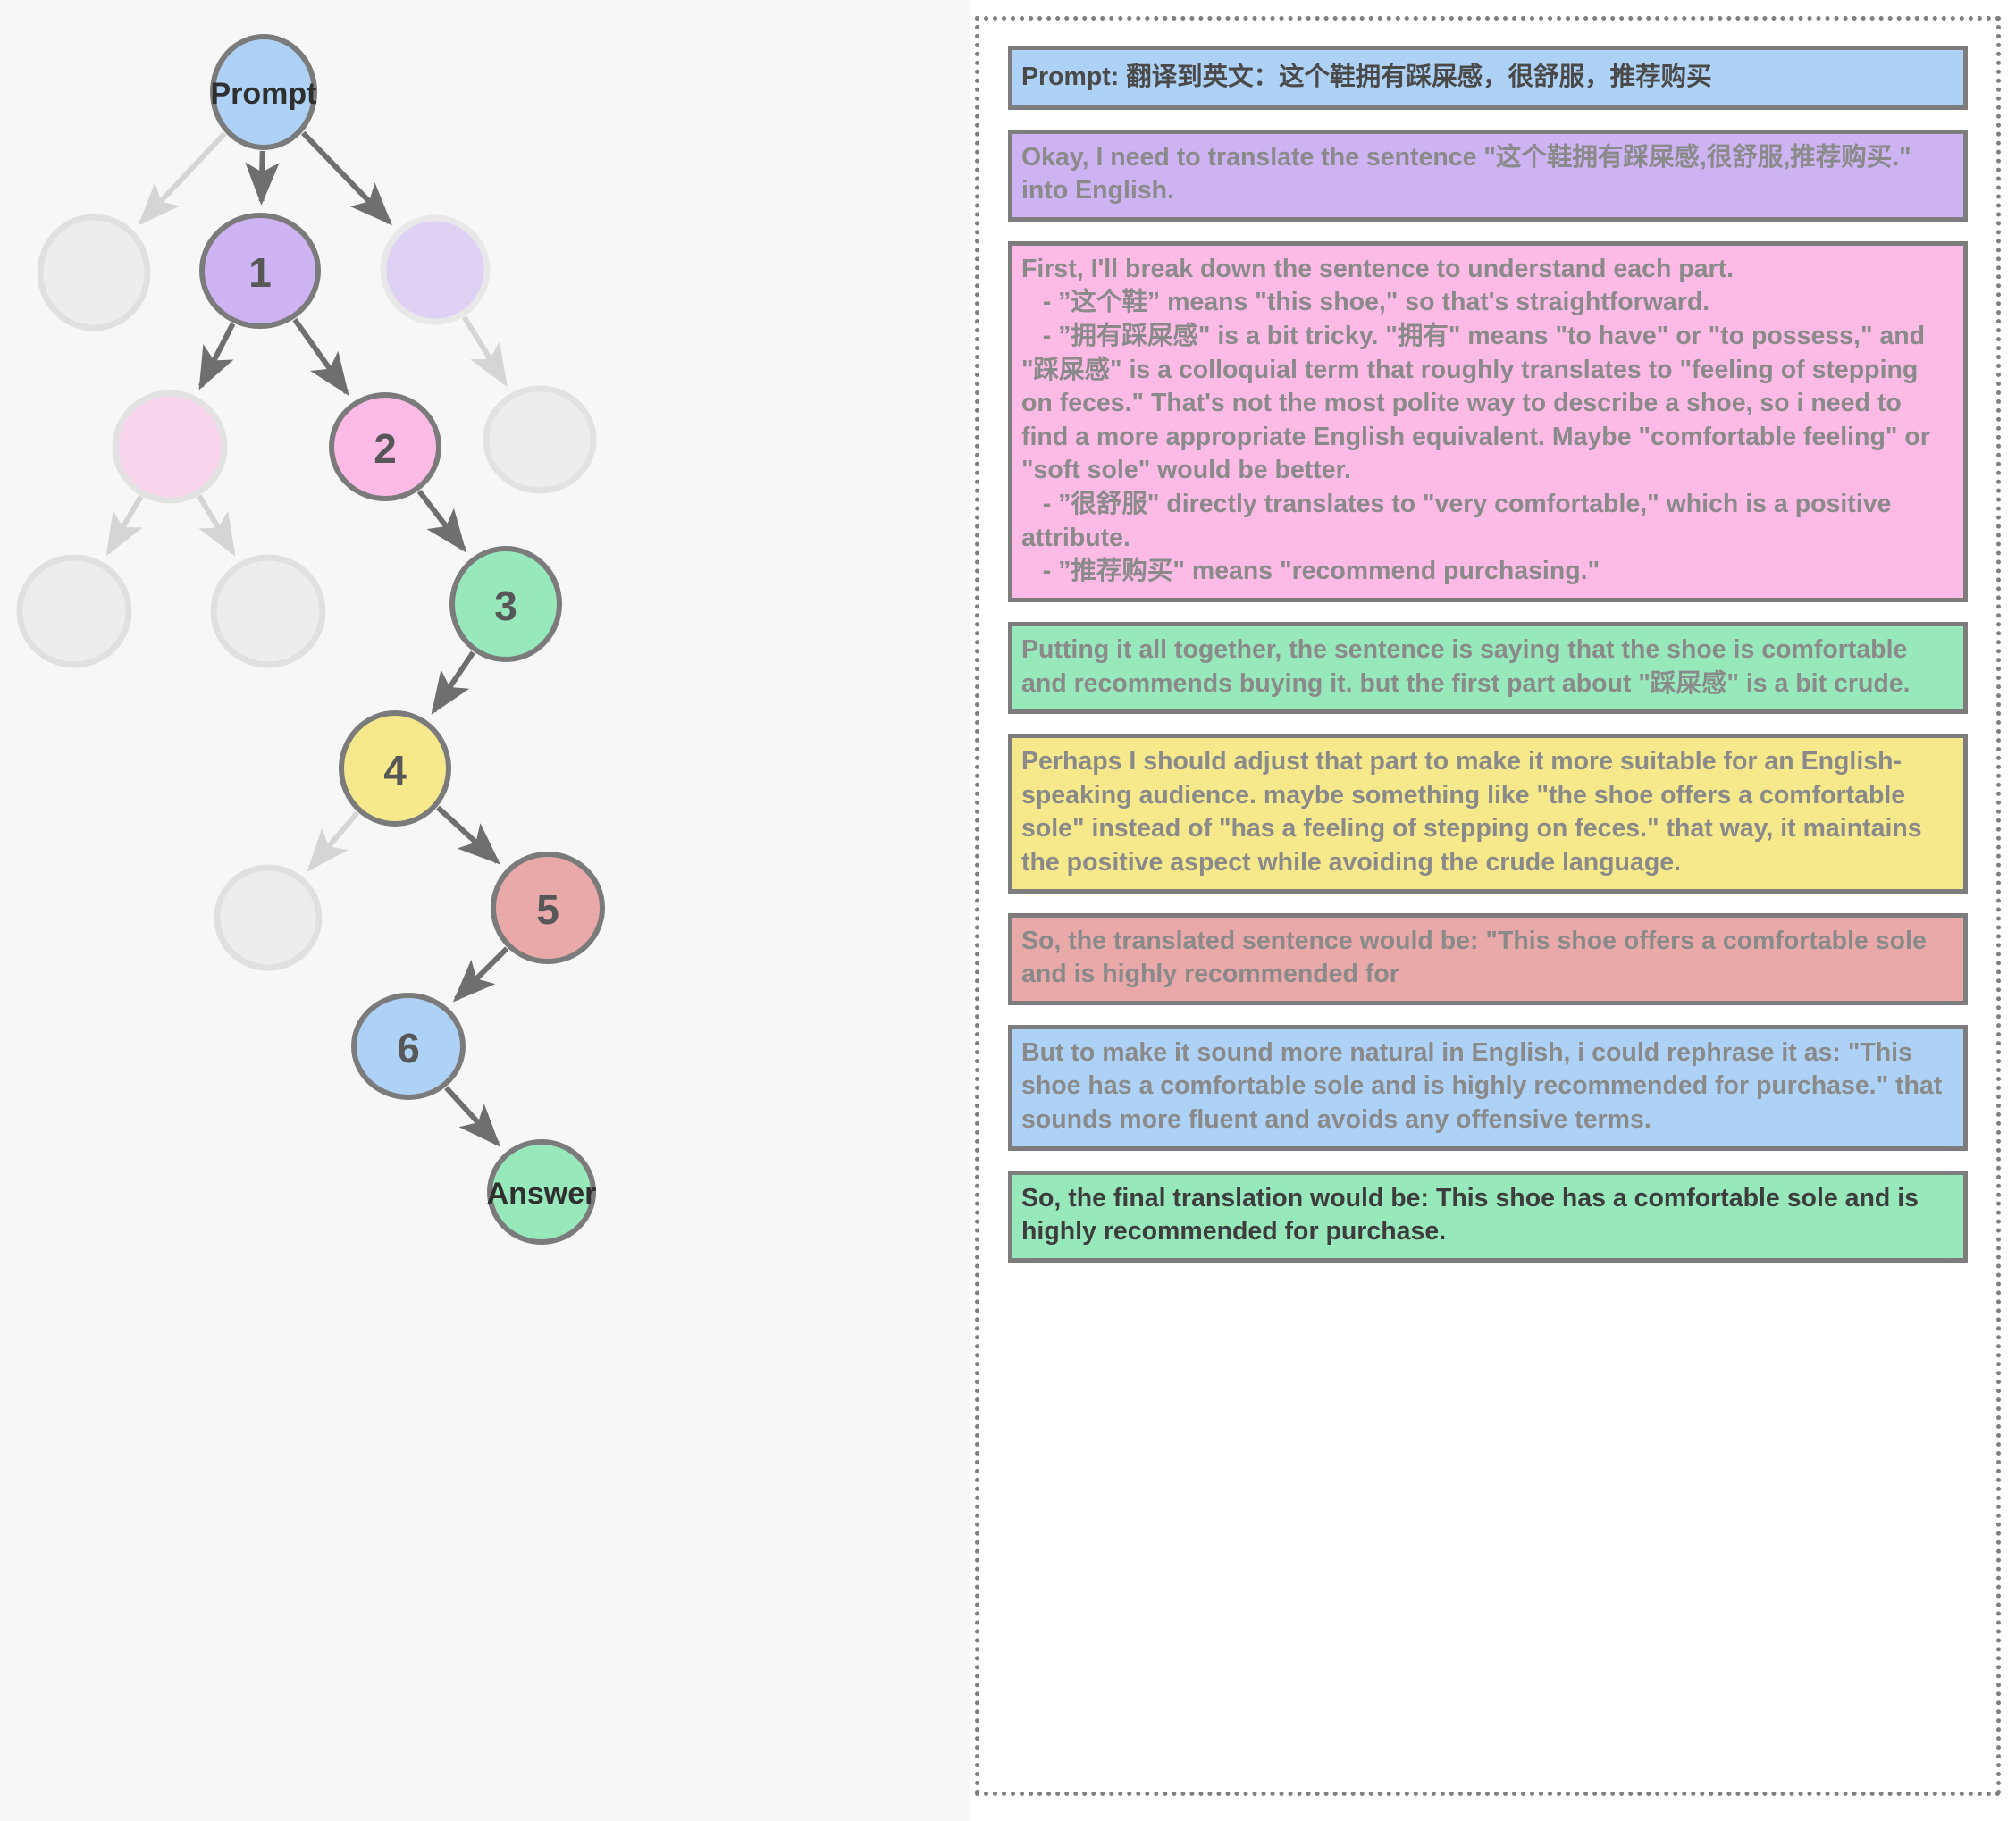 This screenshot has width=2016, height=1821. I want to click on tree-node-label: 3, so click(505, 606).